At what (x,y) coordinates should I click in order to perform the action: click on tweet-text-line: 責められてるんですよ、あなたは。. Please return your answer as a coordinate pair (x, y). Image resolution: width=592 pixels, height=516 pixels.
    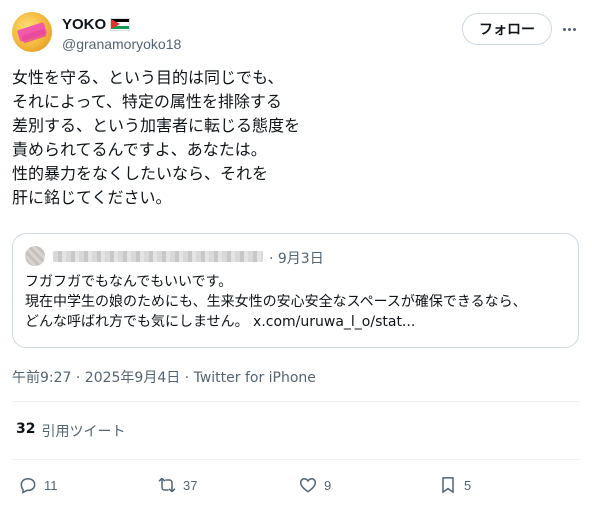
    Looking at the image, I should click on (139, 149).